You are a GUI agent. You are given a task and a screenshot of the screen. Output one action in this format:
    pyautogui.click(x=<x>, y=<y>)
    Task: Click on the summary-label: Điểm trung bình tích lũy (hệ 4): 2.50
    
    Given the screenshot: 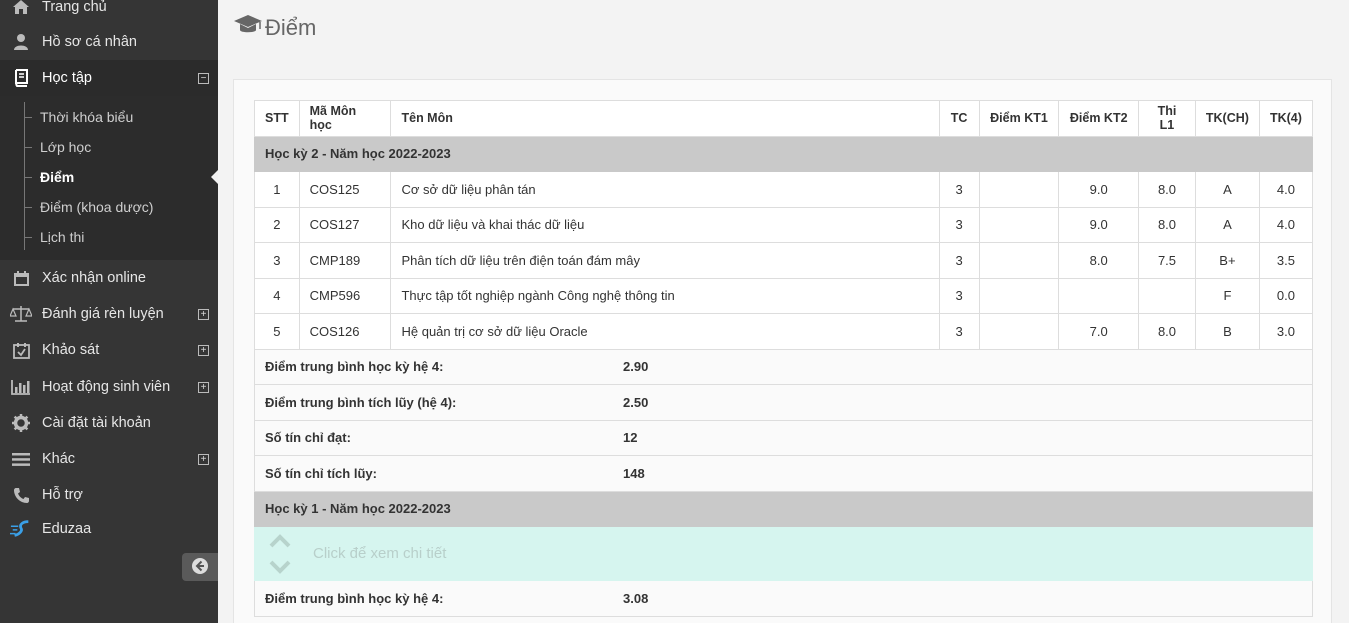 What is the action you would take?
    pyautogui.click(x=597, y=402)
    